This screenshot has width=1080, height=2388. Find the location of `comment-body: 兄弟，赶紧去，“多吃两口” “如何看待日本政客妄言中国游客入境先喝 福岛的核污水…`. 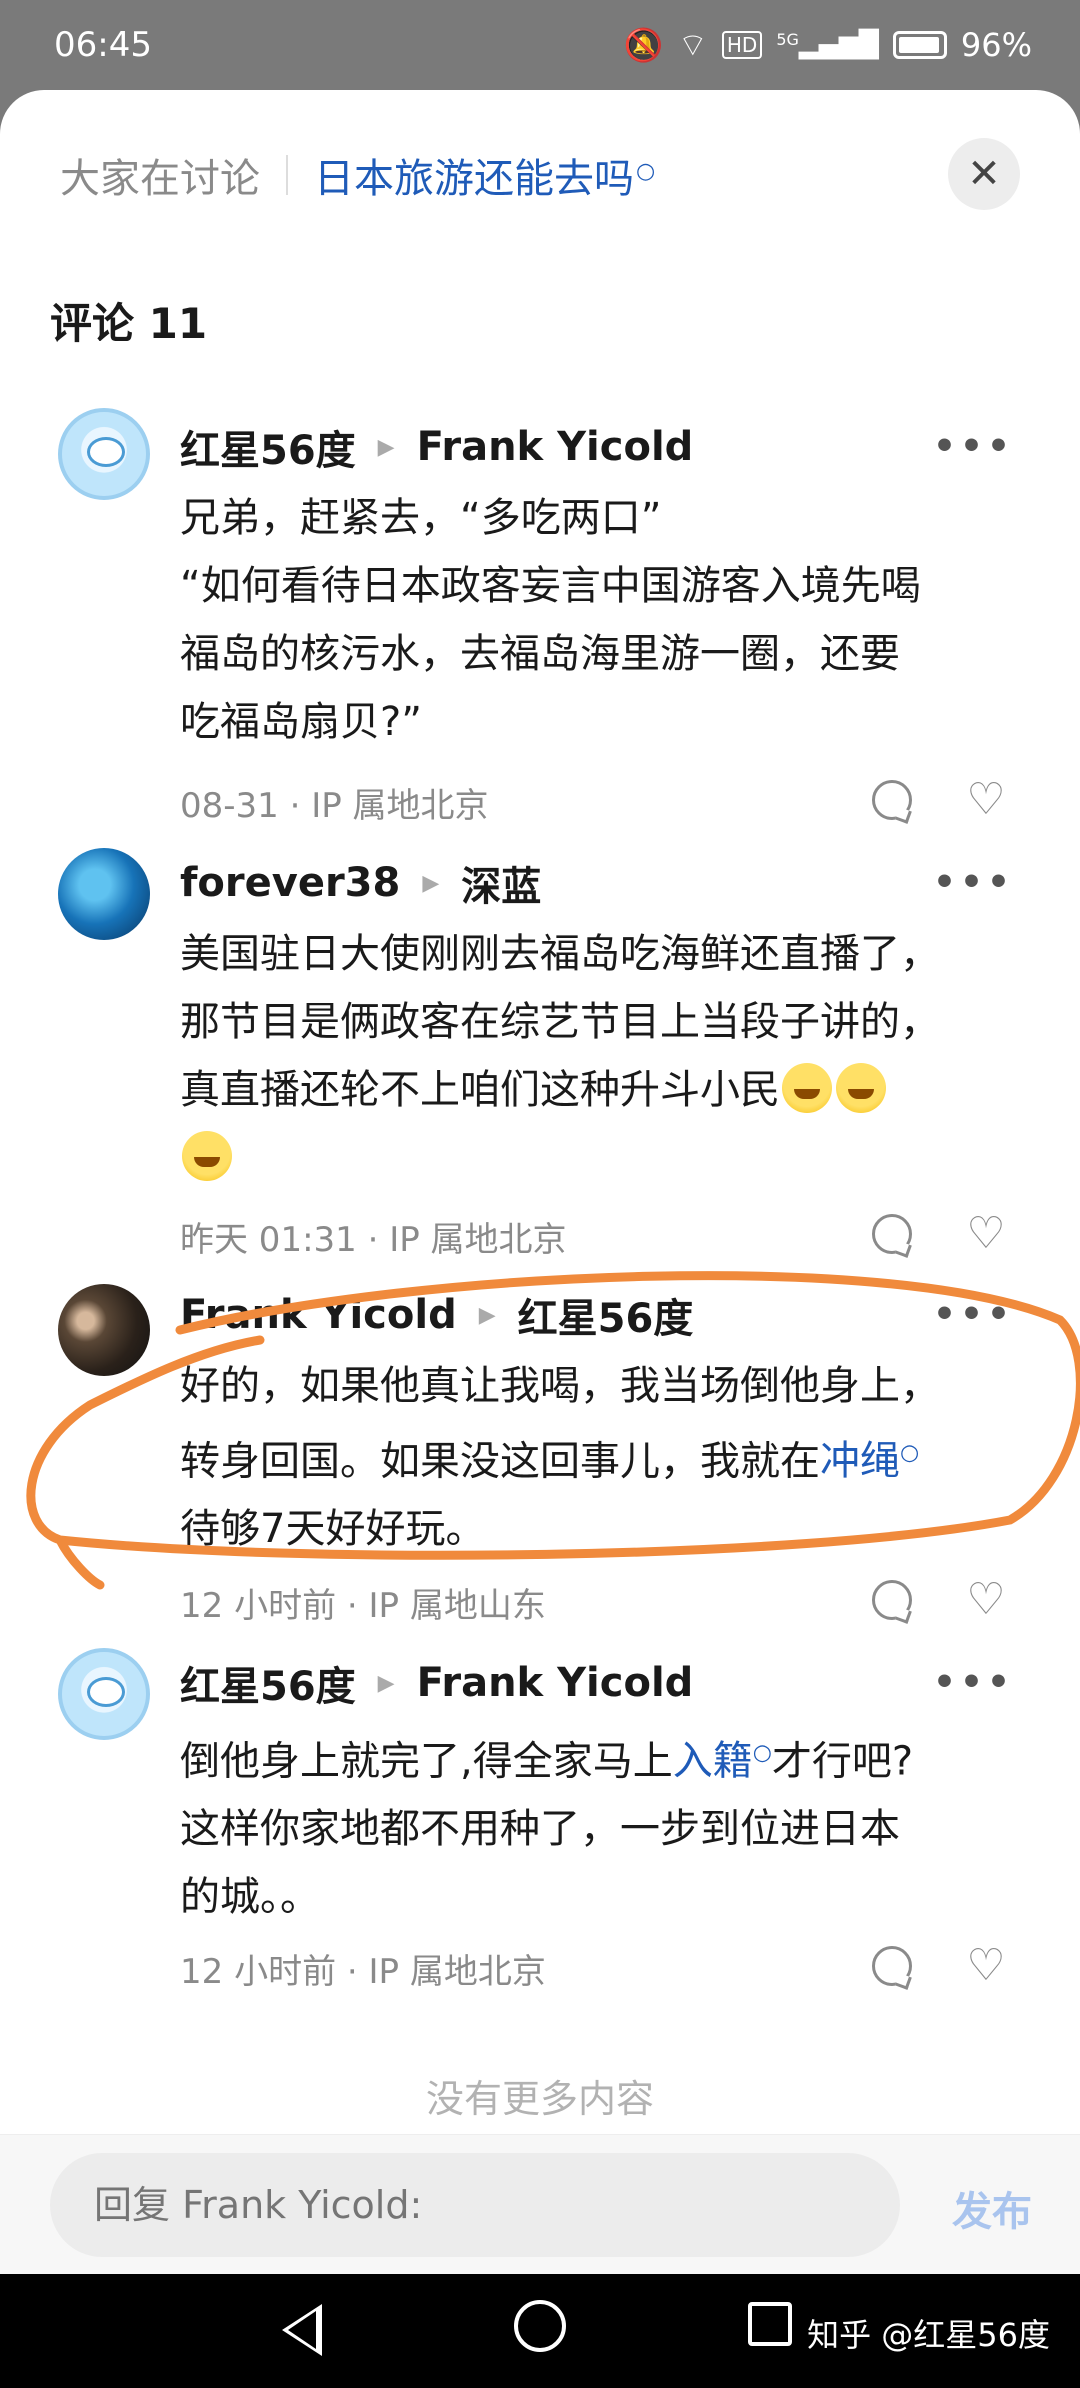

comment-body: 兄弟，赶紧去，“多吃两口” “如何看待日本政客妄言中国游客入境先喝 福岛的核污水… is located at coordinates (550, 620).